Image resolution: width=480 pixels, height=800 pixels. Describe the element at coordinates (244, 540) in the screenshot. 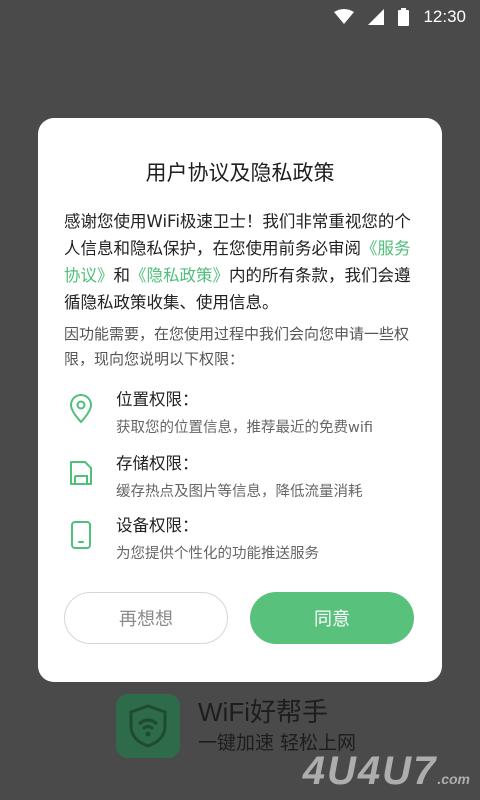

I see `permission-item-device: 设备权限： 为您提供个性化的功能推送服务` at that location.